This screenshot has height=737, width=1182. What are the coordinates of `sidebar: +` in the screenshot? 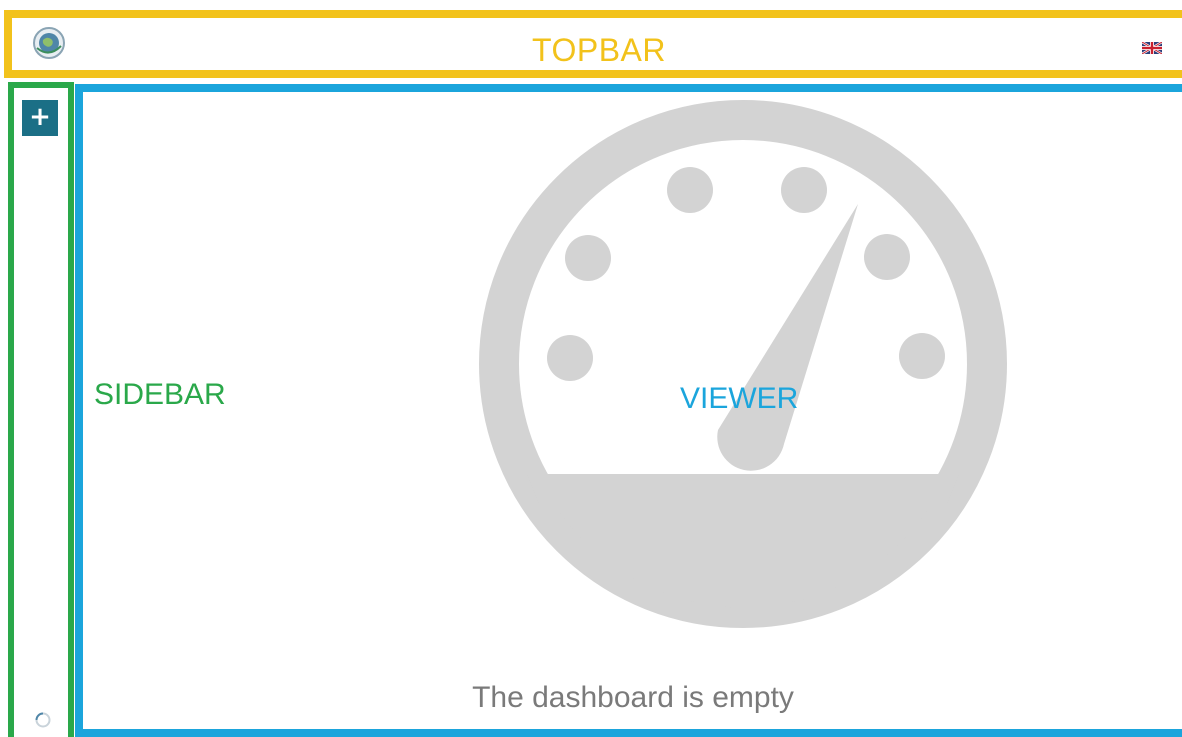 It's located at (41, 409).